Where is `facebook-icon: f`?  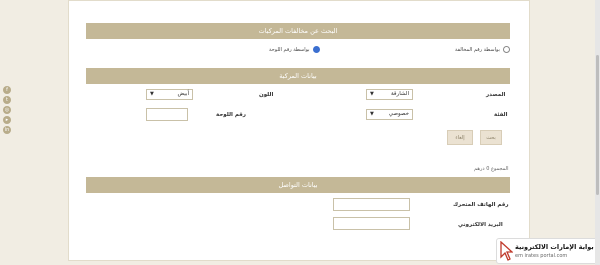 facebook-icon: f is located at coordinates (7, 90).